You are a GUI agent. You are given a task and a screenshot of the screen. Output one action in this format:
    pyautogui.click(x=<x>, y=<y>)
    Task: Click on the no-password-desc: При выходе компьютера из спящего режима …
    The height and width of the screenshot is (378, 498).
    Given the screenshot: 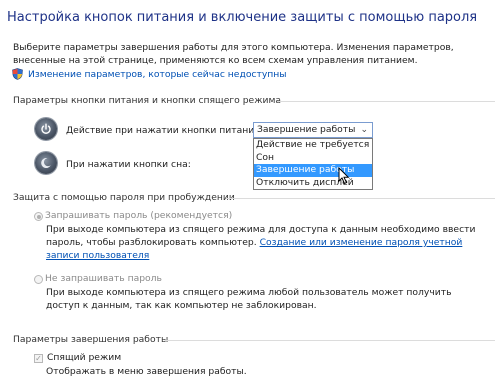 What is the action you would take?
    pyautogui.click(x=249, y=299)
    